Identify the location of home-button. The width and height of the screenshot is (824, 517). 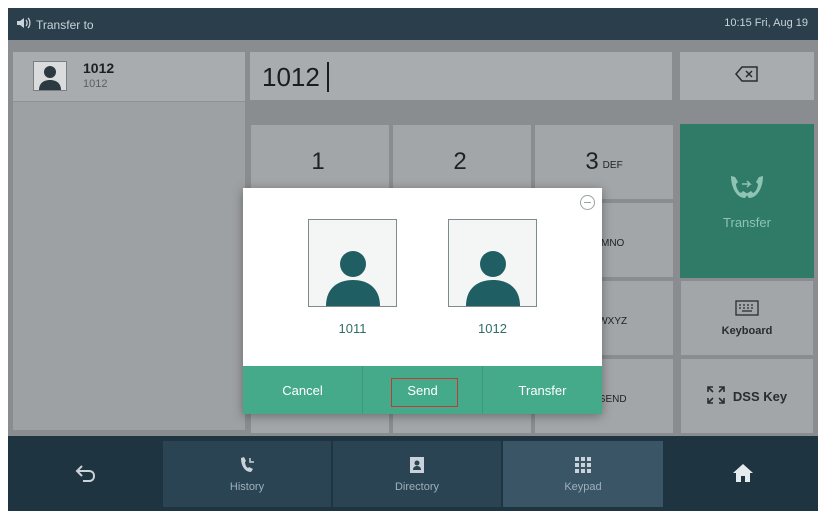
(743, 474).